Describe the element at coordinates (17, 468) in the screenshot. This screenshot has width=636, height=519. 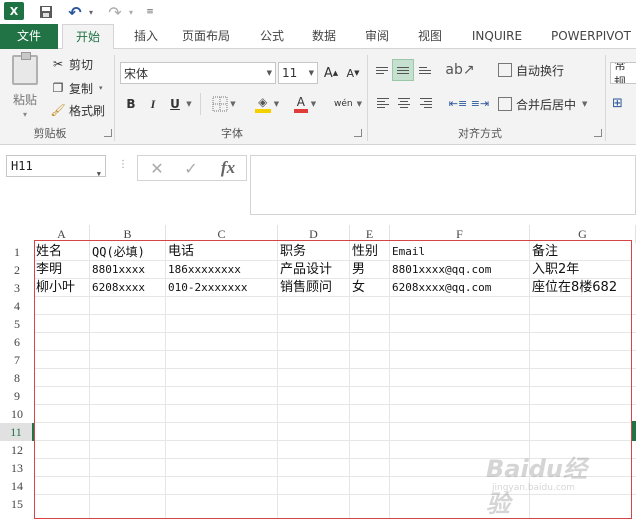
I see `row-header: 13` at that location.